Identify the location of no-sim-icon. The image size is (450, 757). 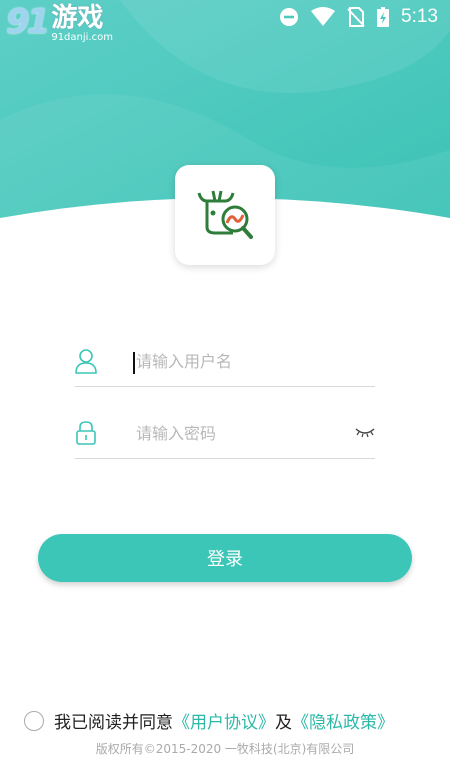
(356, 17).